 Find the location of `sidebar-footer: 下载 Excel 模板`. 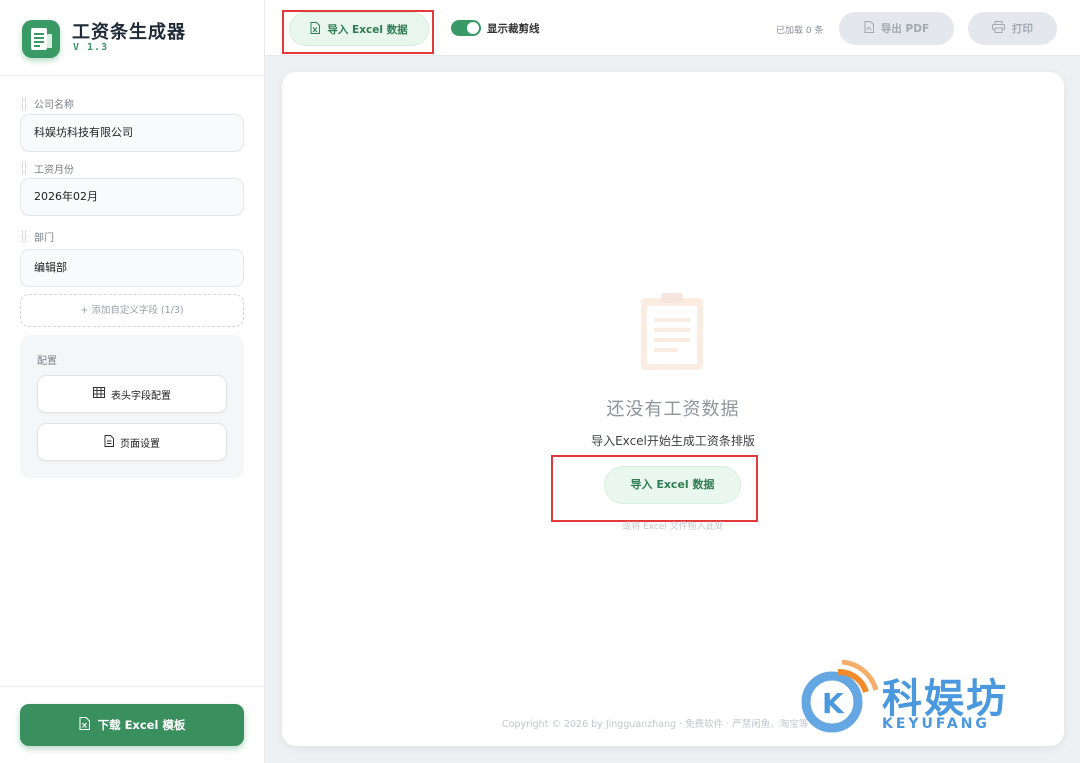

sidebar-footer: 下载 Excel 模板 is located at coordinates (132, 724).